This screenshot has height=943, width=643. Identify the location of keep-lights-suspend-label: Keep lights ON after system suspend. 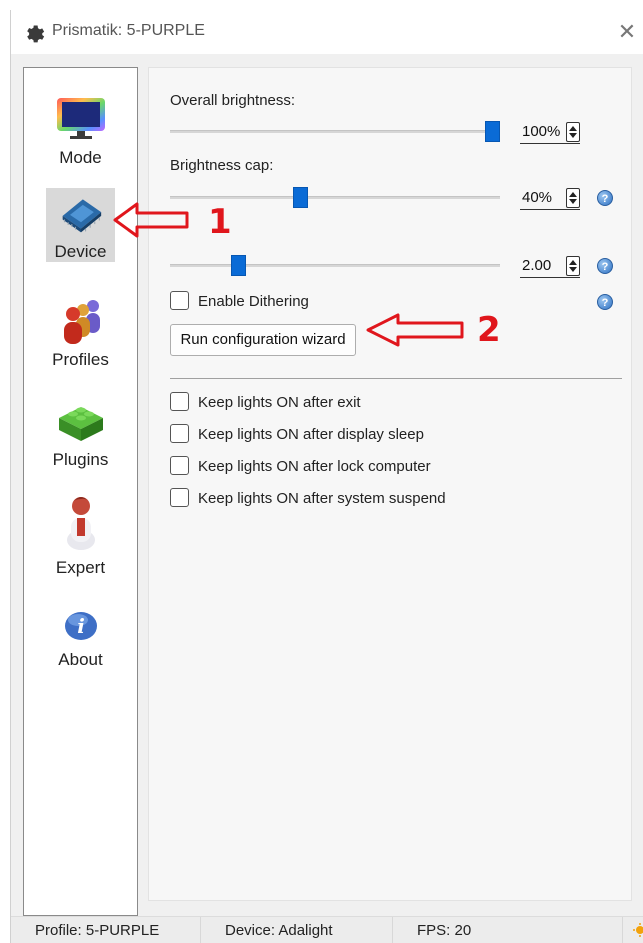
(322, 498).